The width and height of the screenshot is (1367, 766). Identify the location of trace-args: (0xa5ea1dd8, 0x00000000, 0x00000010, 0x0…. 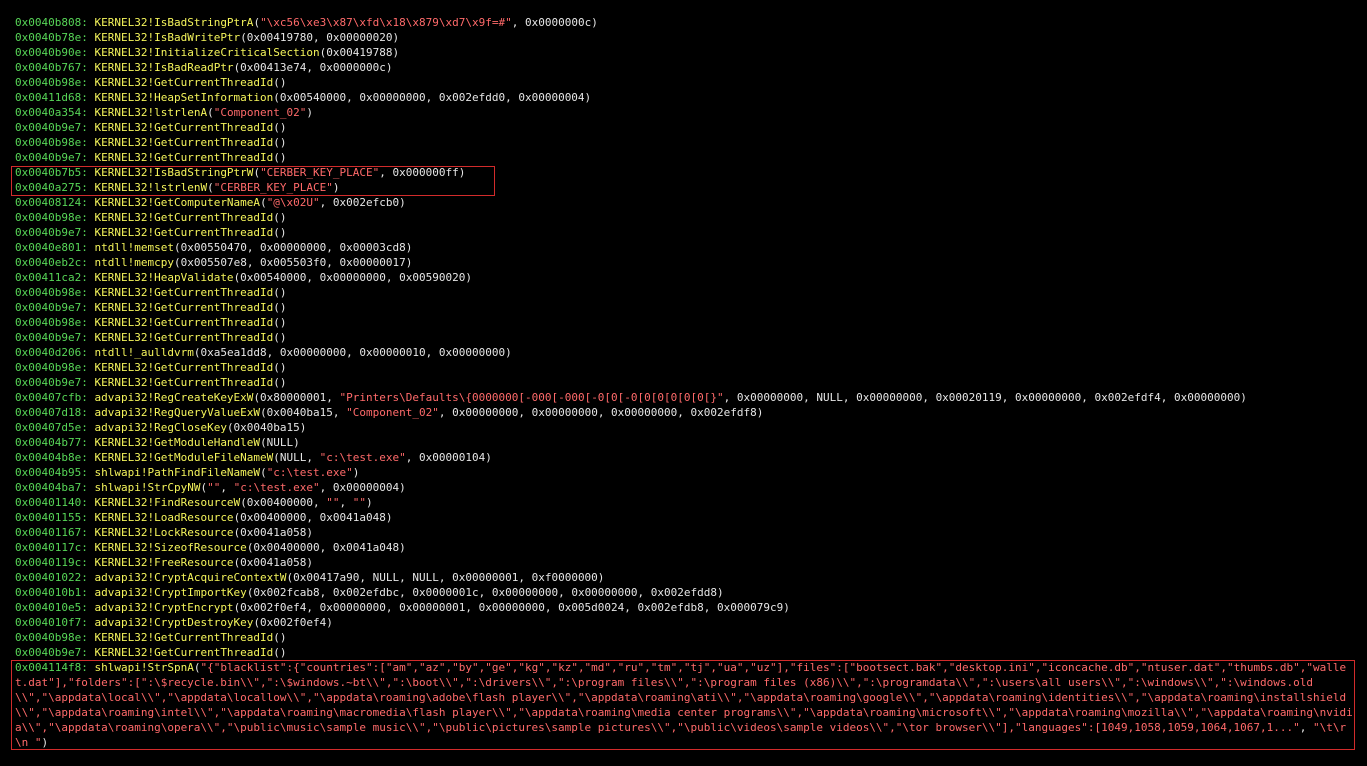
(352, 352).